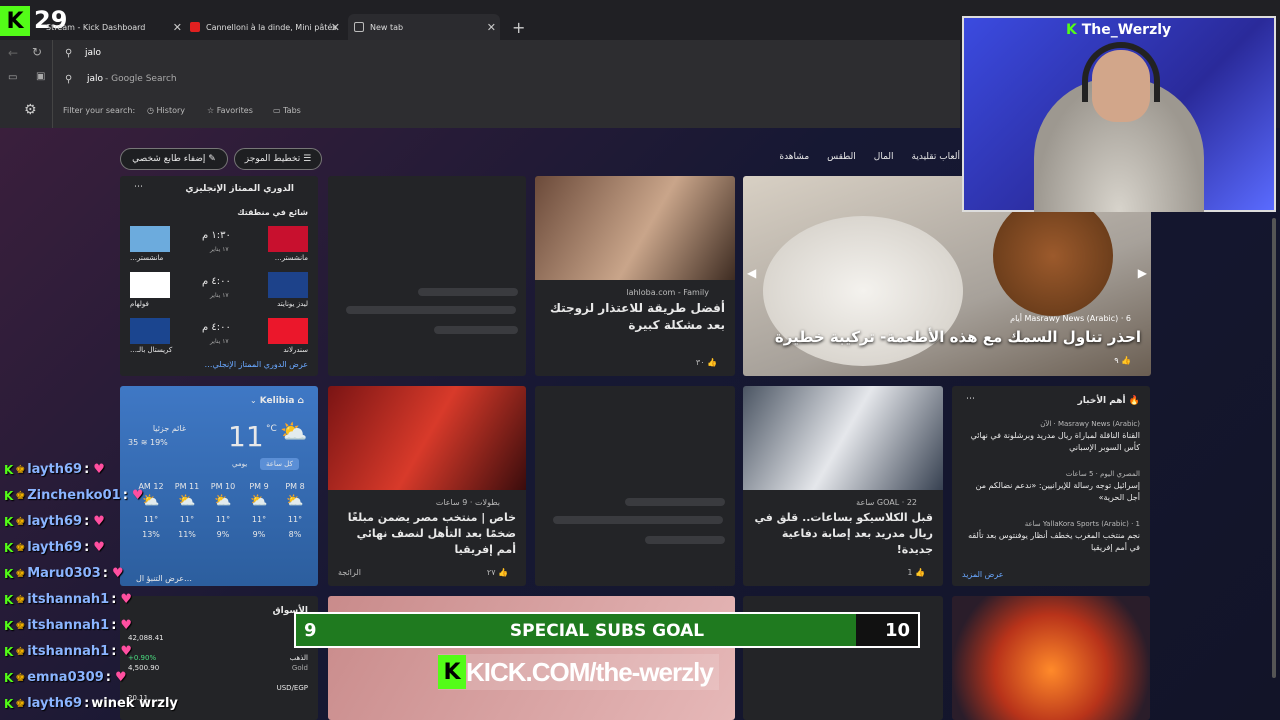  I want to click on filter-history: ◷ History, so click(166, 110).